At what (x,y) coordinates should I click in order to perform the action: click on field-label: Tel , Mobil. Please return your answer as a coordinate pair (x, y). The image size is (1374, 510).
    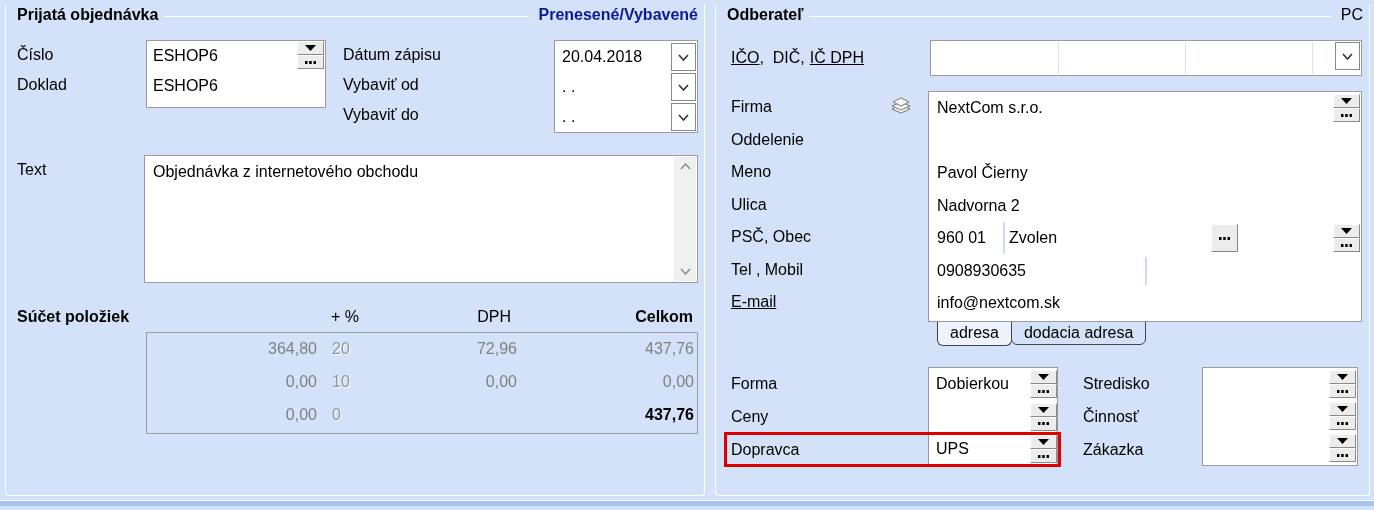
    Looking at the image, I should click on (767, 269).